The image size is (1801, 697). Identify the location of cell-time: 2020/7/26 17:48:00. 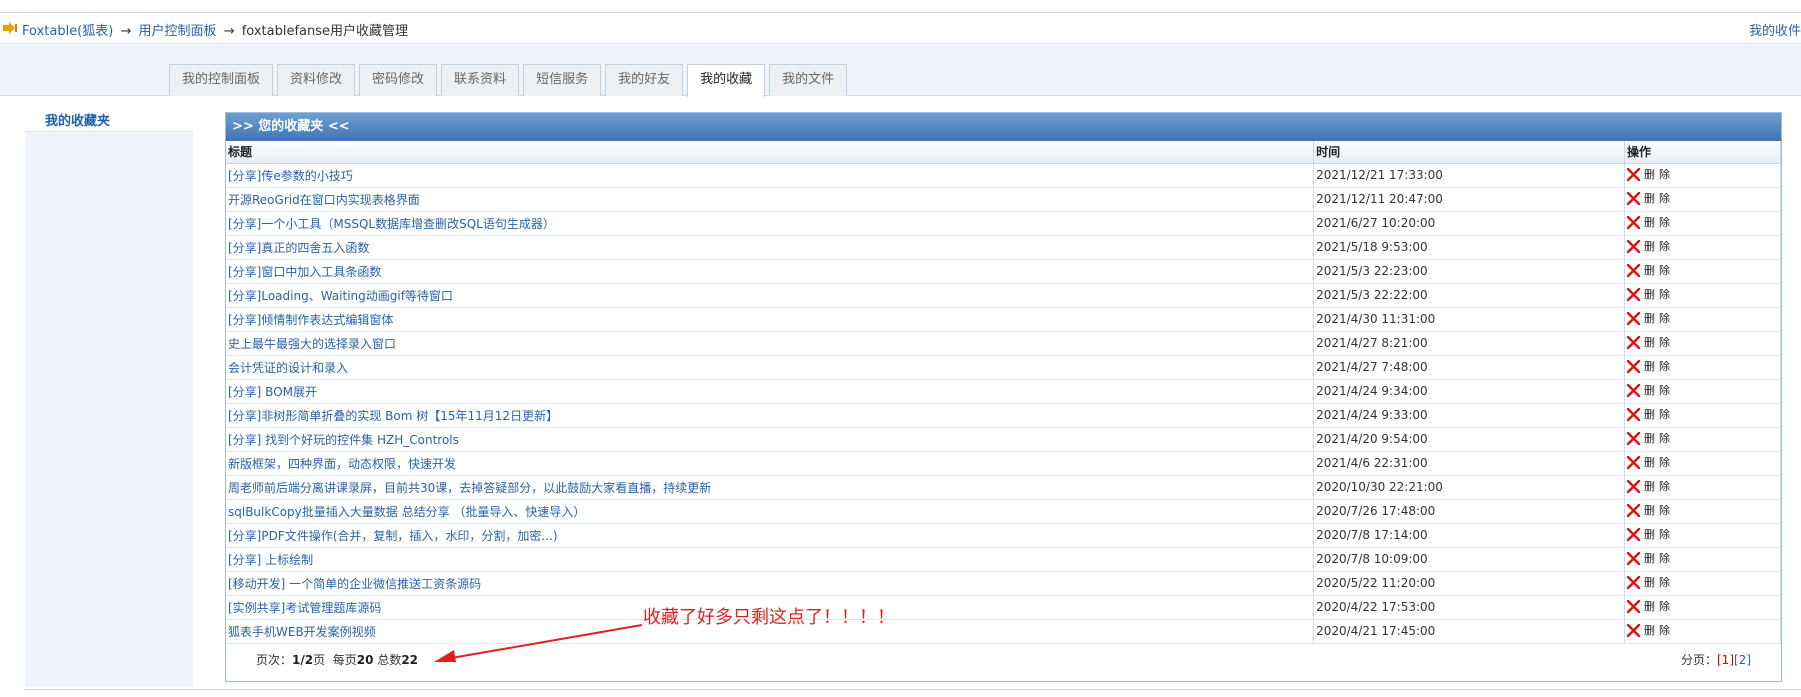
(1469, 511).